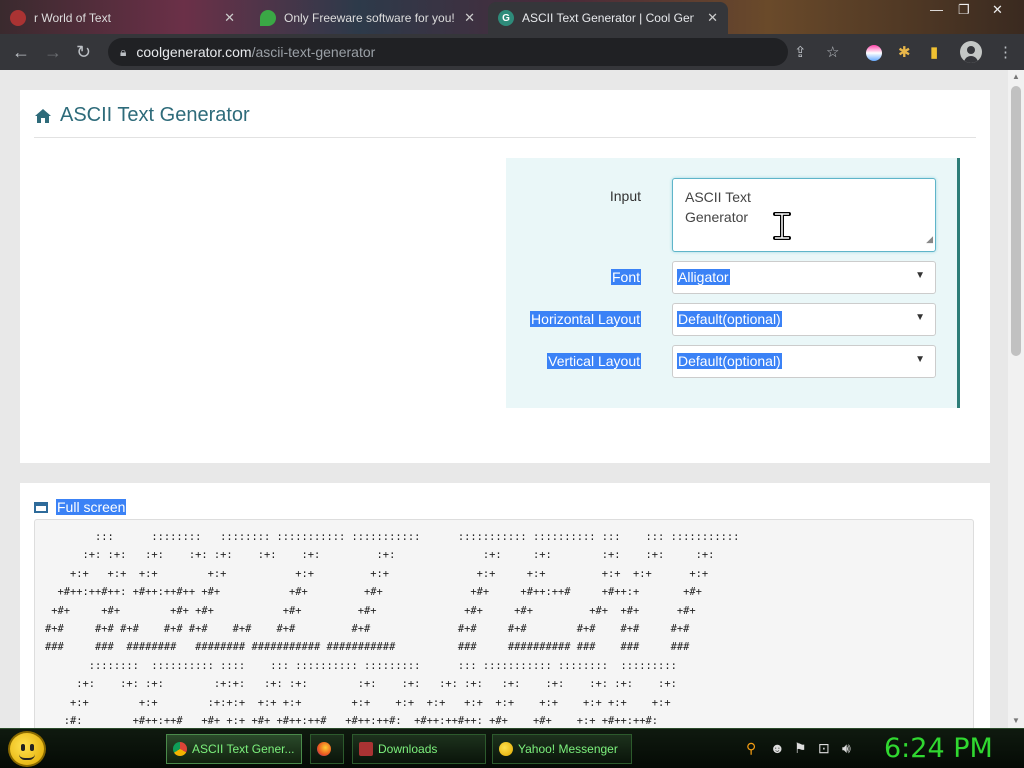 Image resolution: width=1024 pixels, height=768 pixels. Describe the element at coordinates (971, 52) in the screenshot. I see `profile-avatar` at that location.